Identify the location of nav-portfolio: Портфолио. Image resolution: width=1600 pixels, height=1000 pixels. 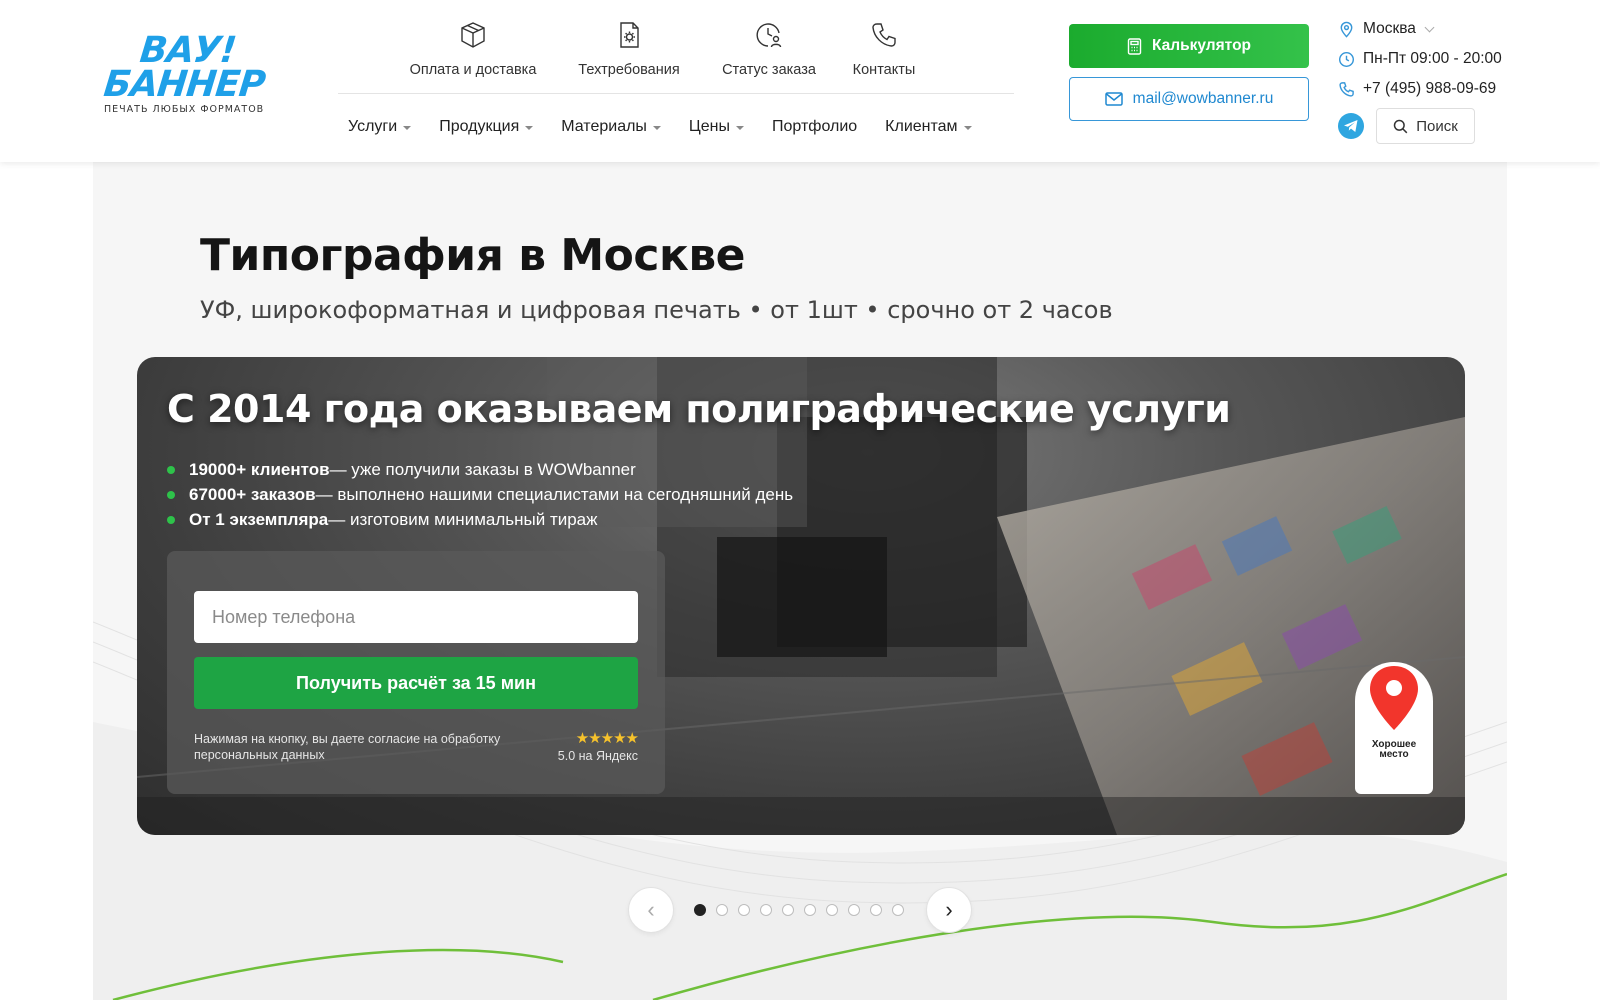
(814, 127).